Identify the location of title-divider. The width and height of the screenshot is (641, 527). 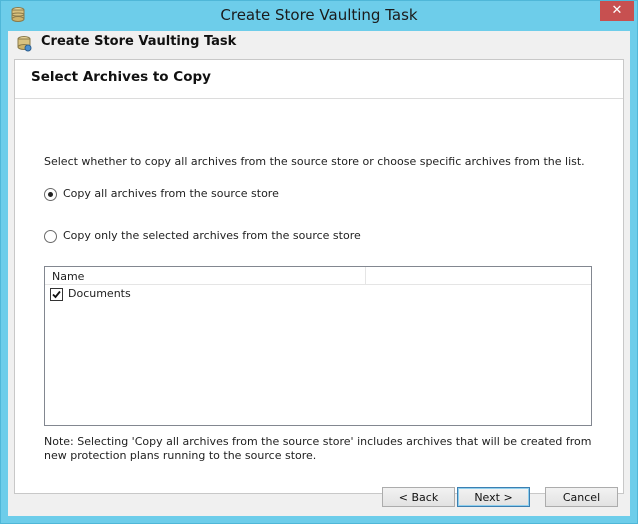
(319, 98).